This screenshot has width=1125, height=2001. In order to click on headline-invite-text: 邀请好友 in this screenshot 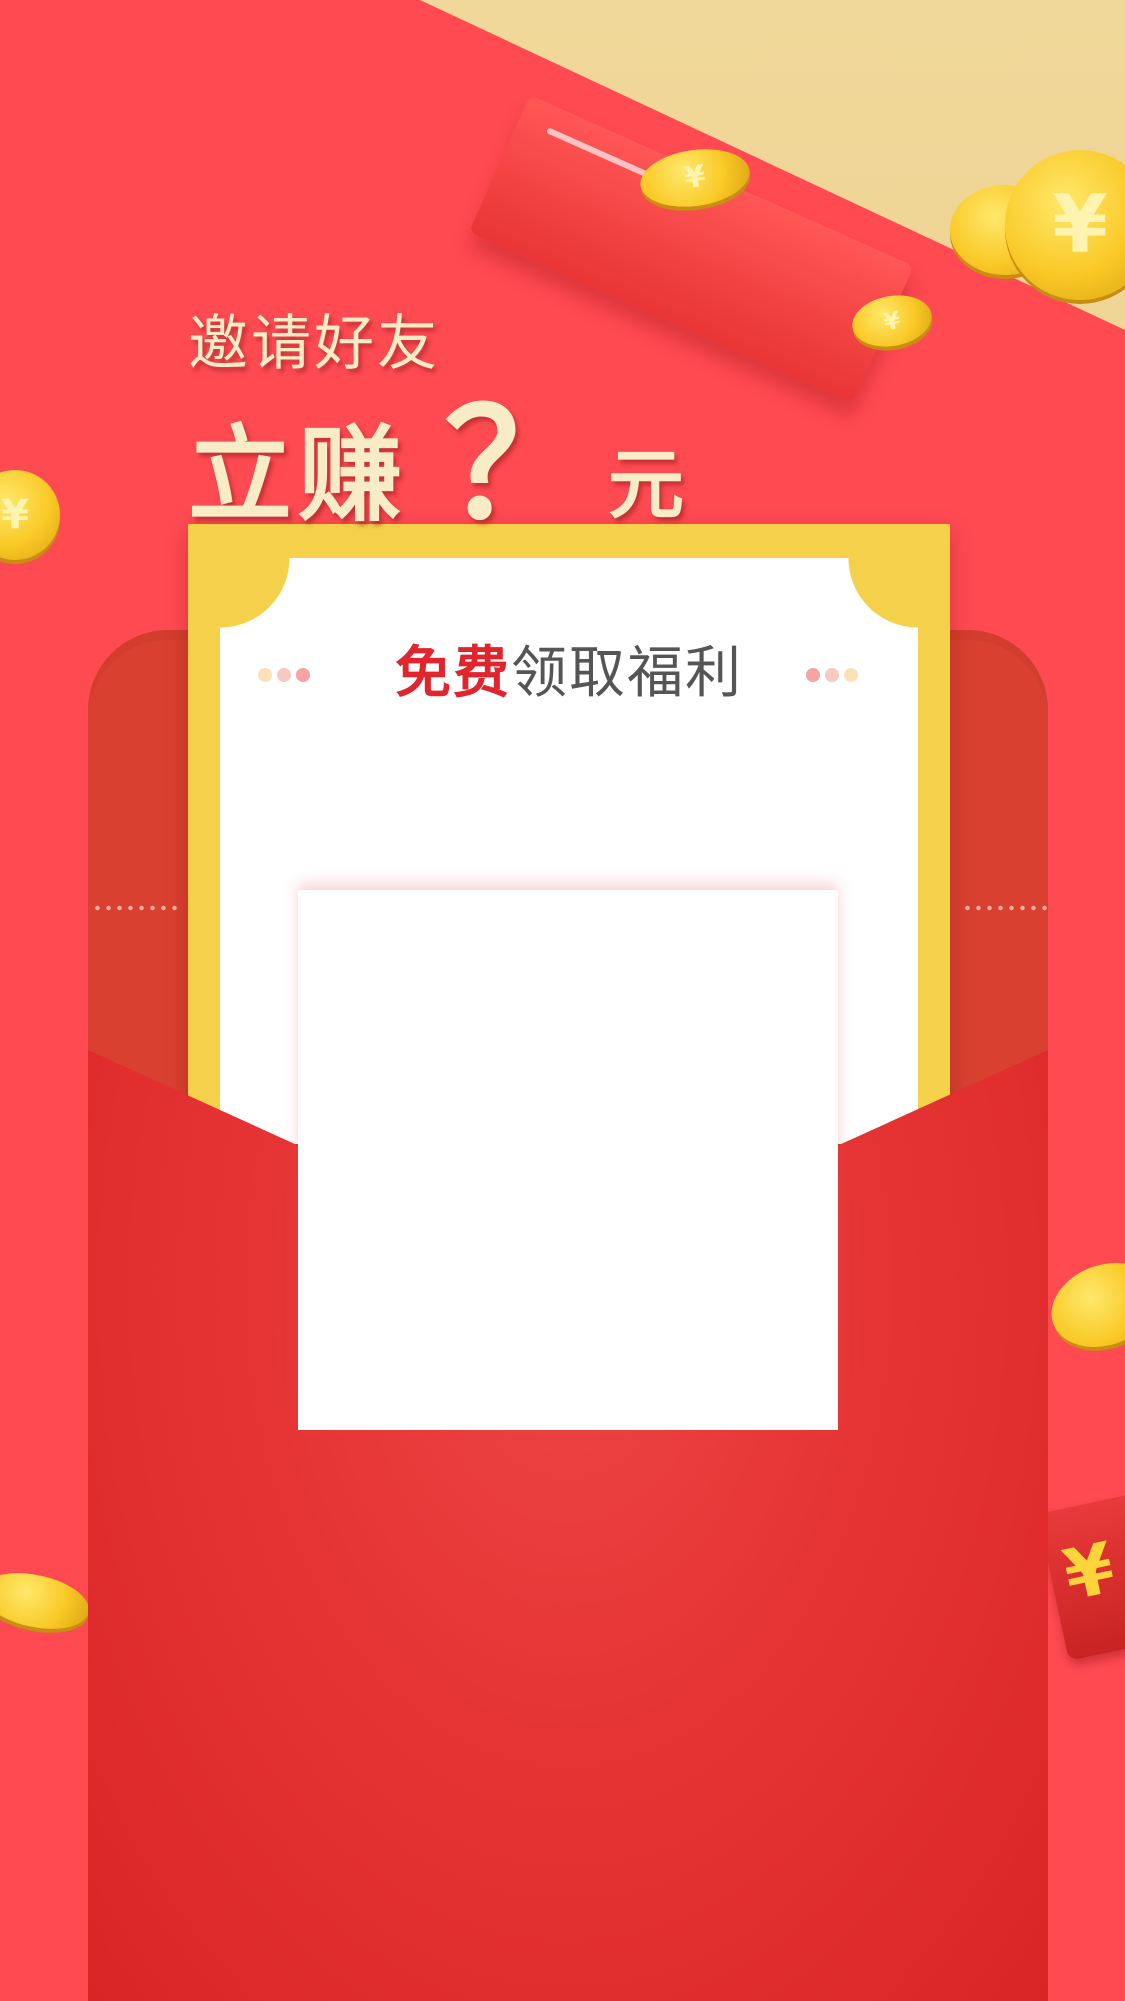, I will do `click(314, 344)`.